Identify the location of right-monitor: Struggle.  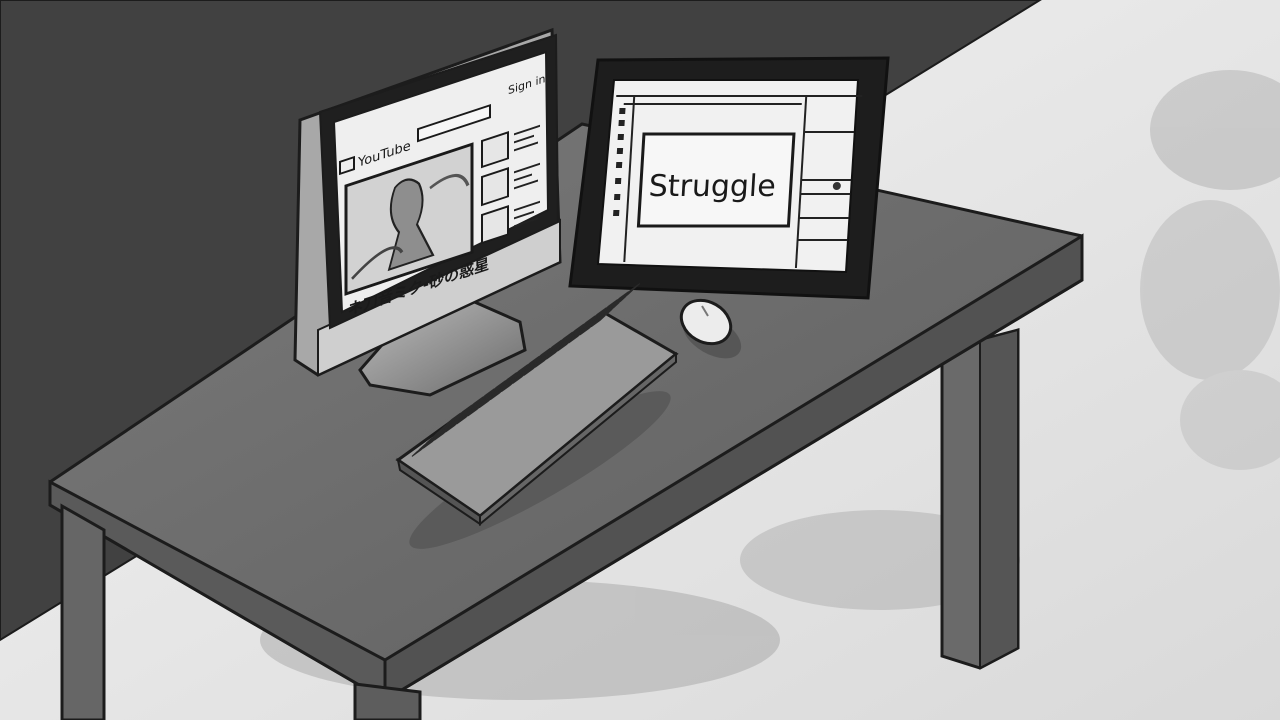
(729, 178).